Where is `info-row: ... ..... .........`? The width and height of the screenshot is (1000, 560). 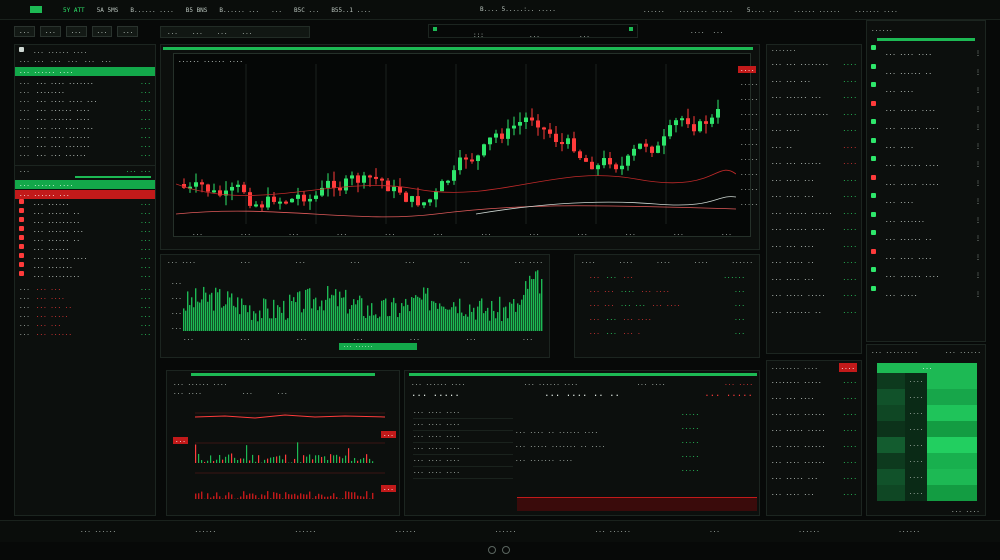 info-row: ... ..... ......... is located at coordinates (814, 430).